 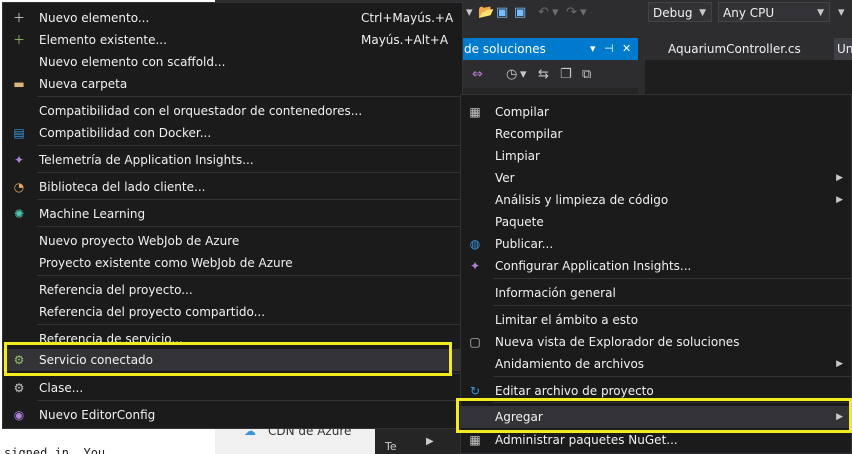 I want to click on tab-solution-explorer: de soluciones ▾ ⊣ ✕, so click(x=550, y=49).